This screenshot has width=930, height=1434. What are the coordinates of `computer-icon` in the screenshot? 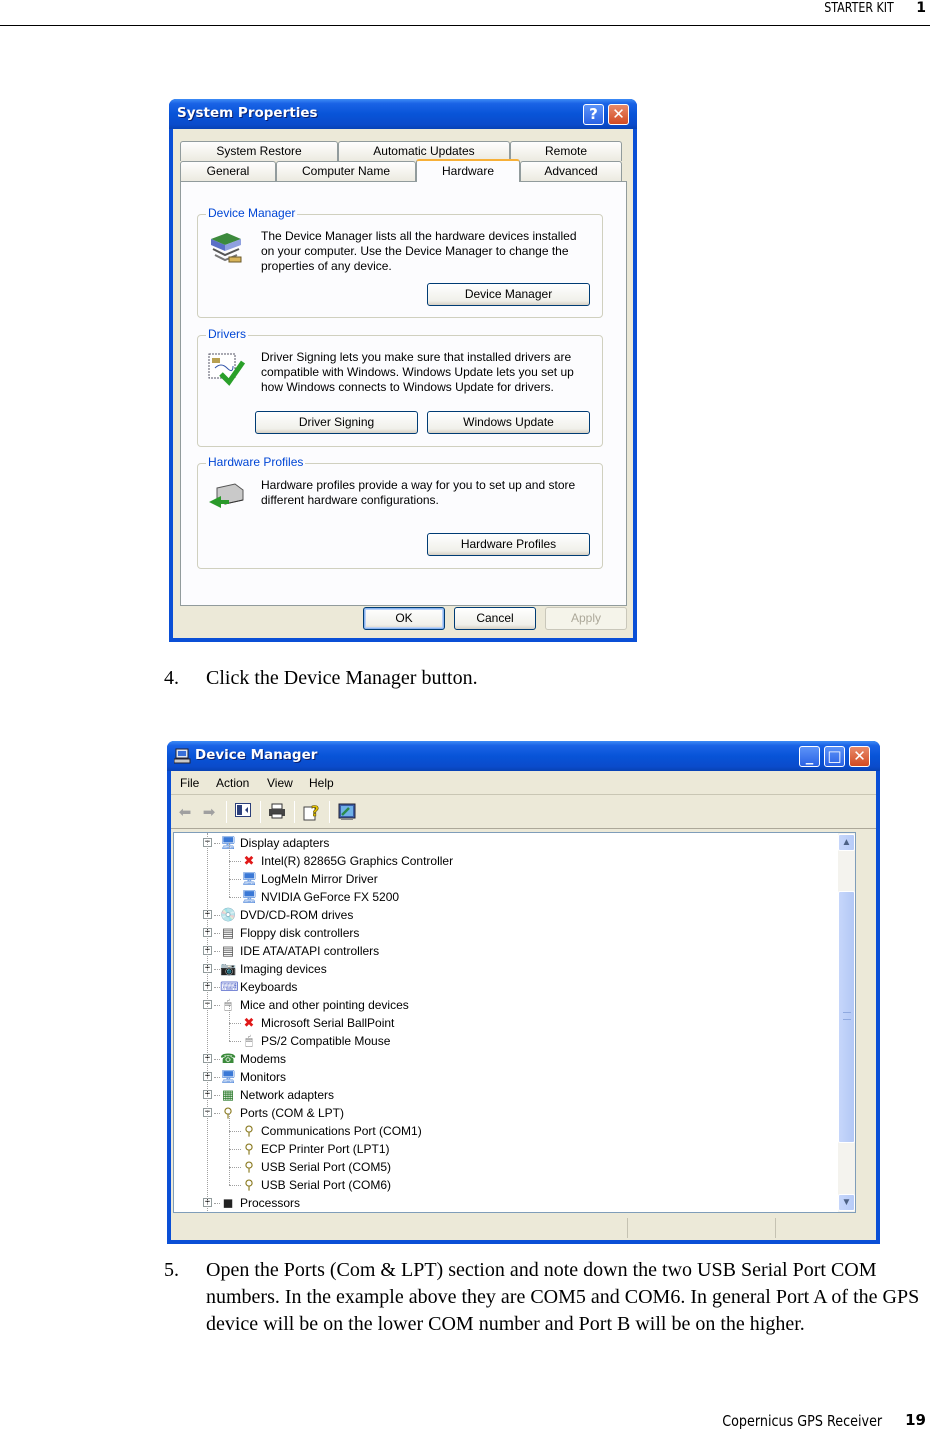 It's located at (182, 756).